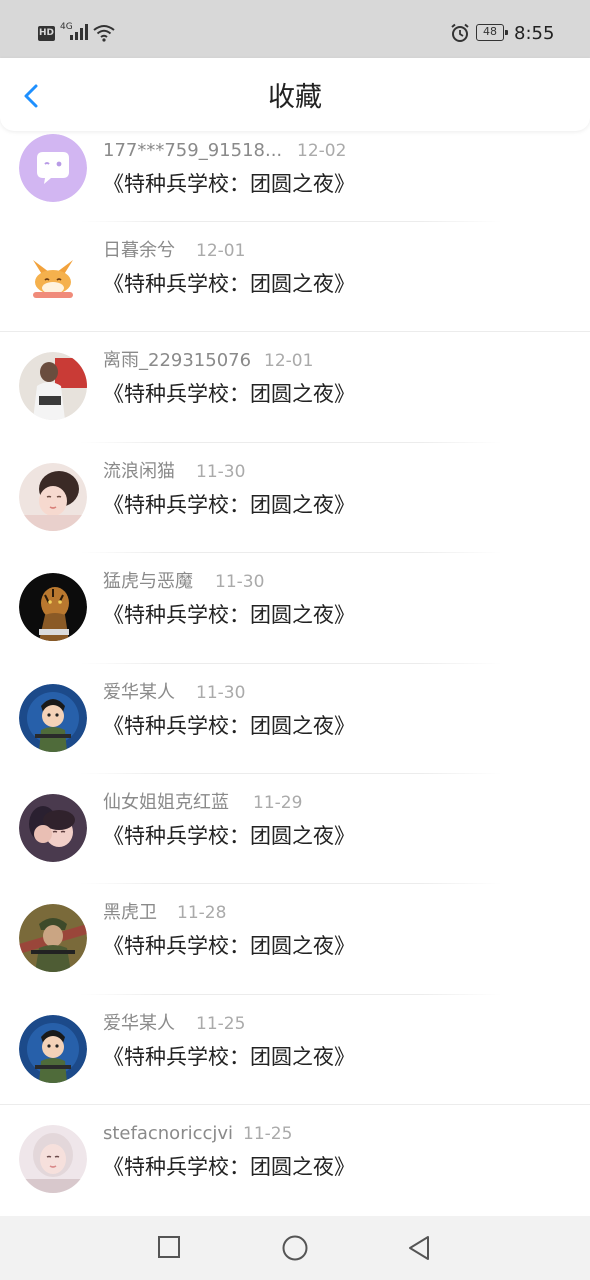 The width and height of the screenshot is (590, 1280). What do you see at coordinates (322, 151) in the screenshot?
I see `date: 12-02` at bounding box center [322, 151].